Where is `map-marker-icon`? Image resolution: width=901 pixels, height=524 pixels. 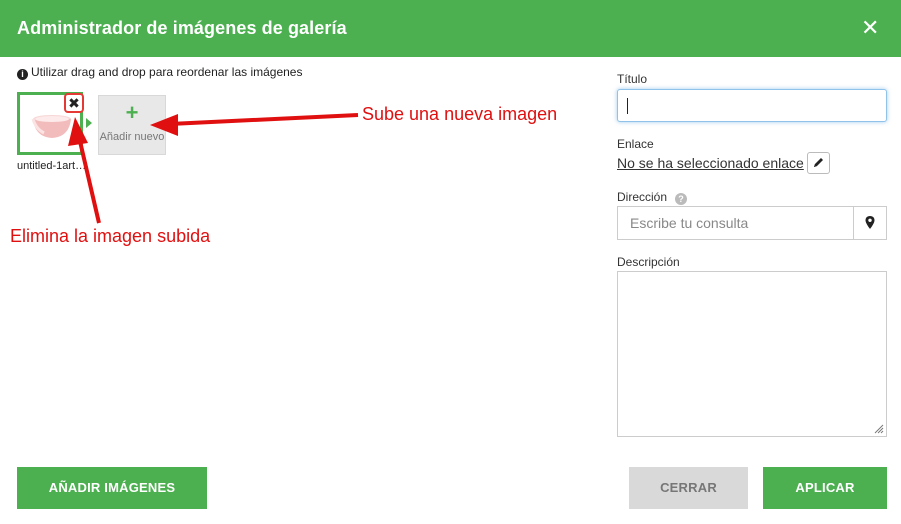 map-marker-icon is located at coordinates (870, 222).